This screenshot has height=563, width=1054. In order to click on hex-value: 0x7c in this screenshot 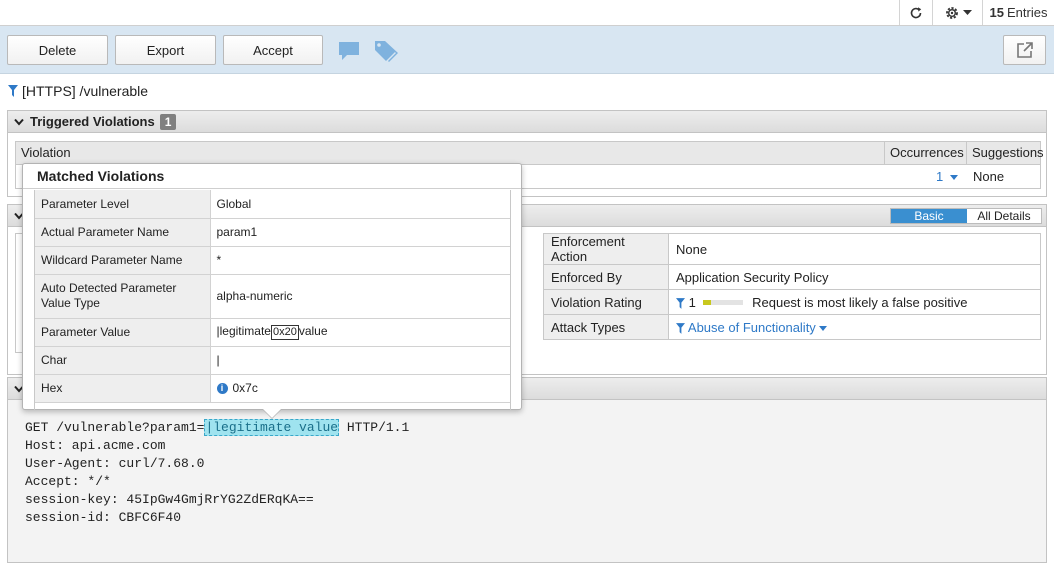, I will do `click(245, 388)`.